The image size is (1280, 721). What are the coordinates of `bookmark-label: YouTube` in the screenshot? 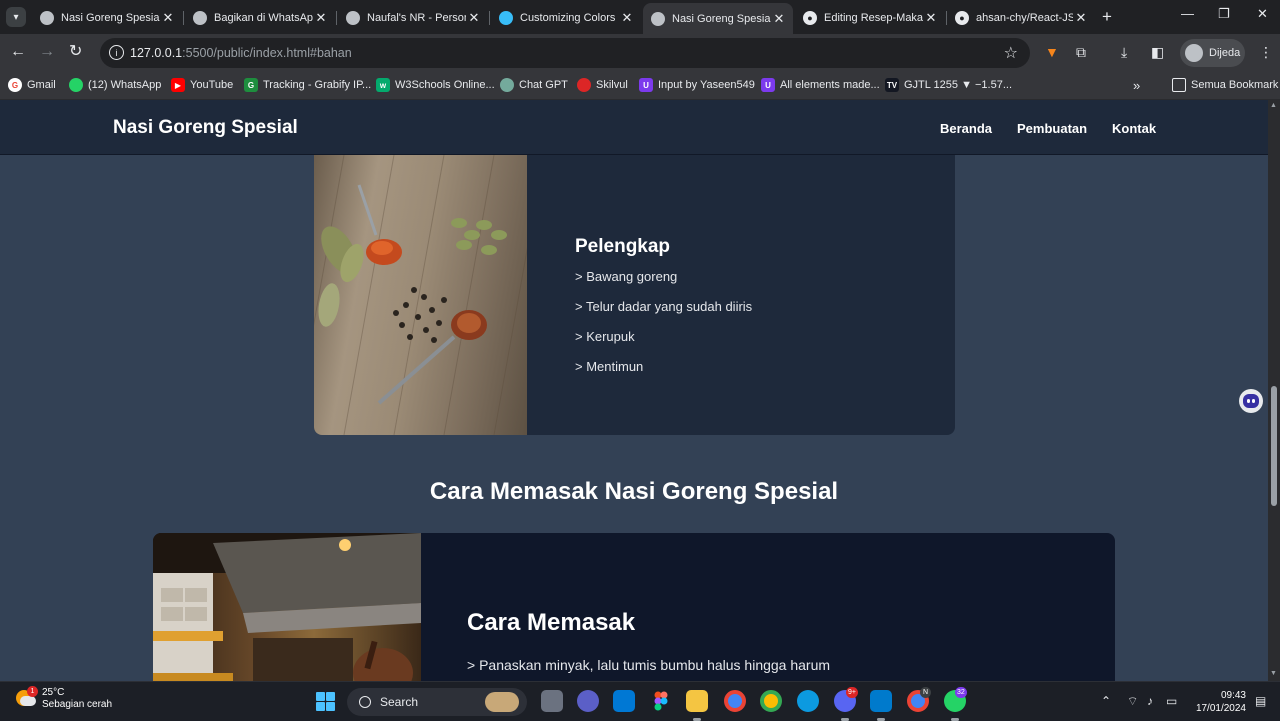 It's located at (212, 85).